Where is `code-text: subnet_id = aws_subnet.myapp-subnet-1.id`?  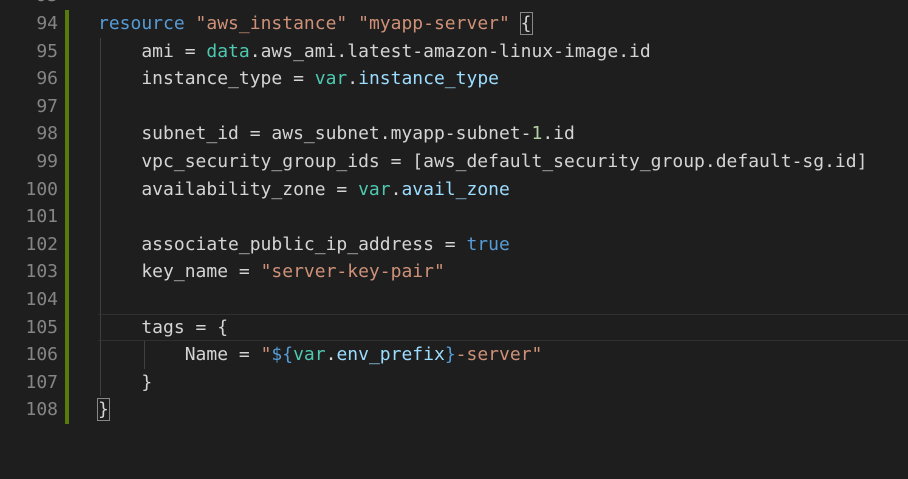 code-text: subnet_id = aws_subnet.myapp-subnet-1.id is located at coordinates (336, 134).